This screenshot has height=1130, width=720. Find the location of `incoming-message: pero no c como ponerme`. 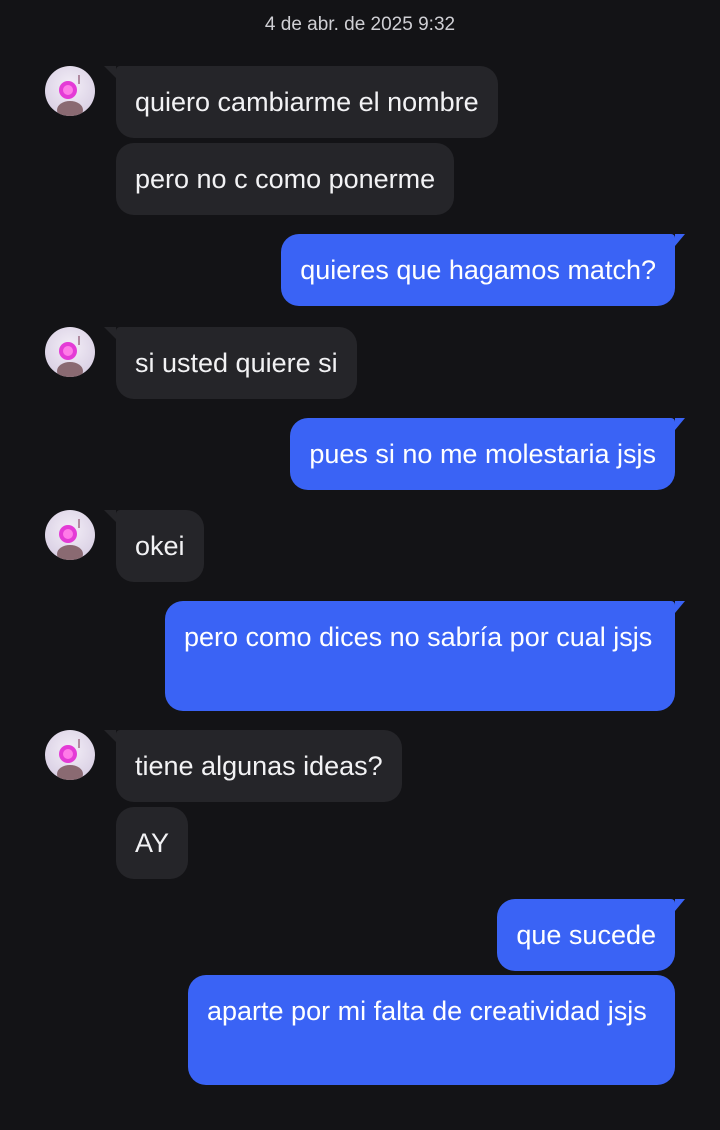

incoming-message: pero no c como ponerme is located at coordinates (285, 179).